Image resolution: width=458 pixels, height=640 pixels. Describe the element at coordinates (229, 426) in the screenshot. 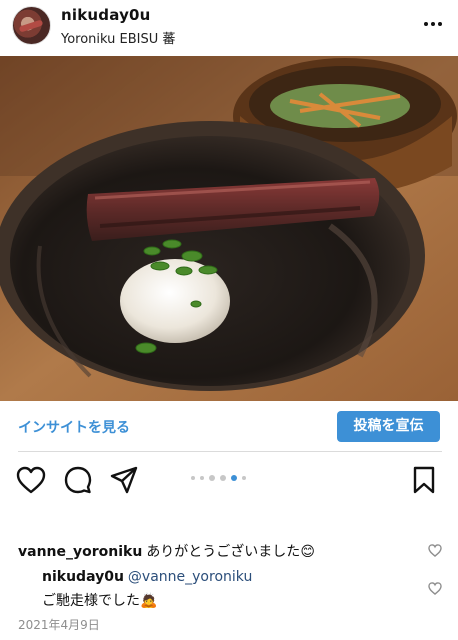

I see `business-actions: インサイトを見る 投稿を宣伝` at that location.